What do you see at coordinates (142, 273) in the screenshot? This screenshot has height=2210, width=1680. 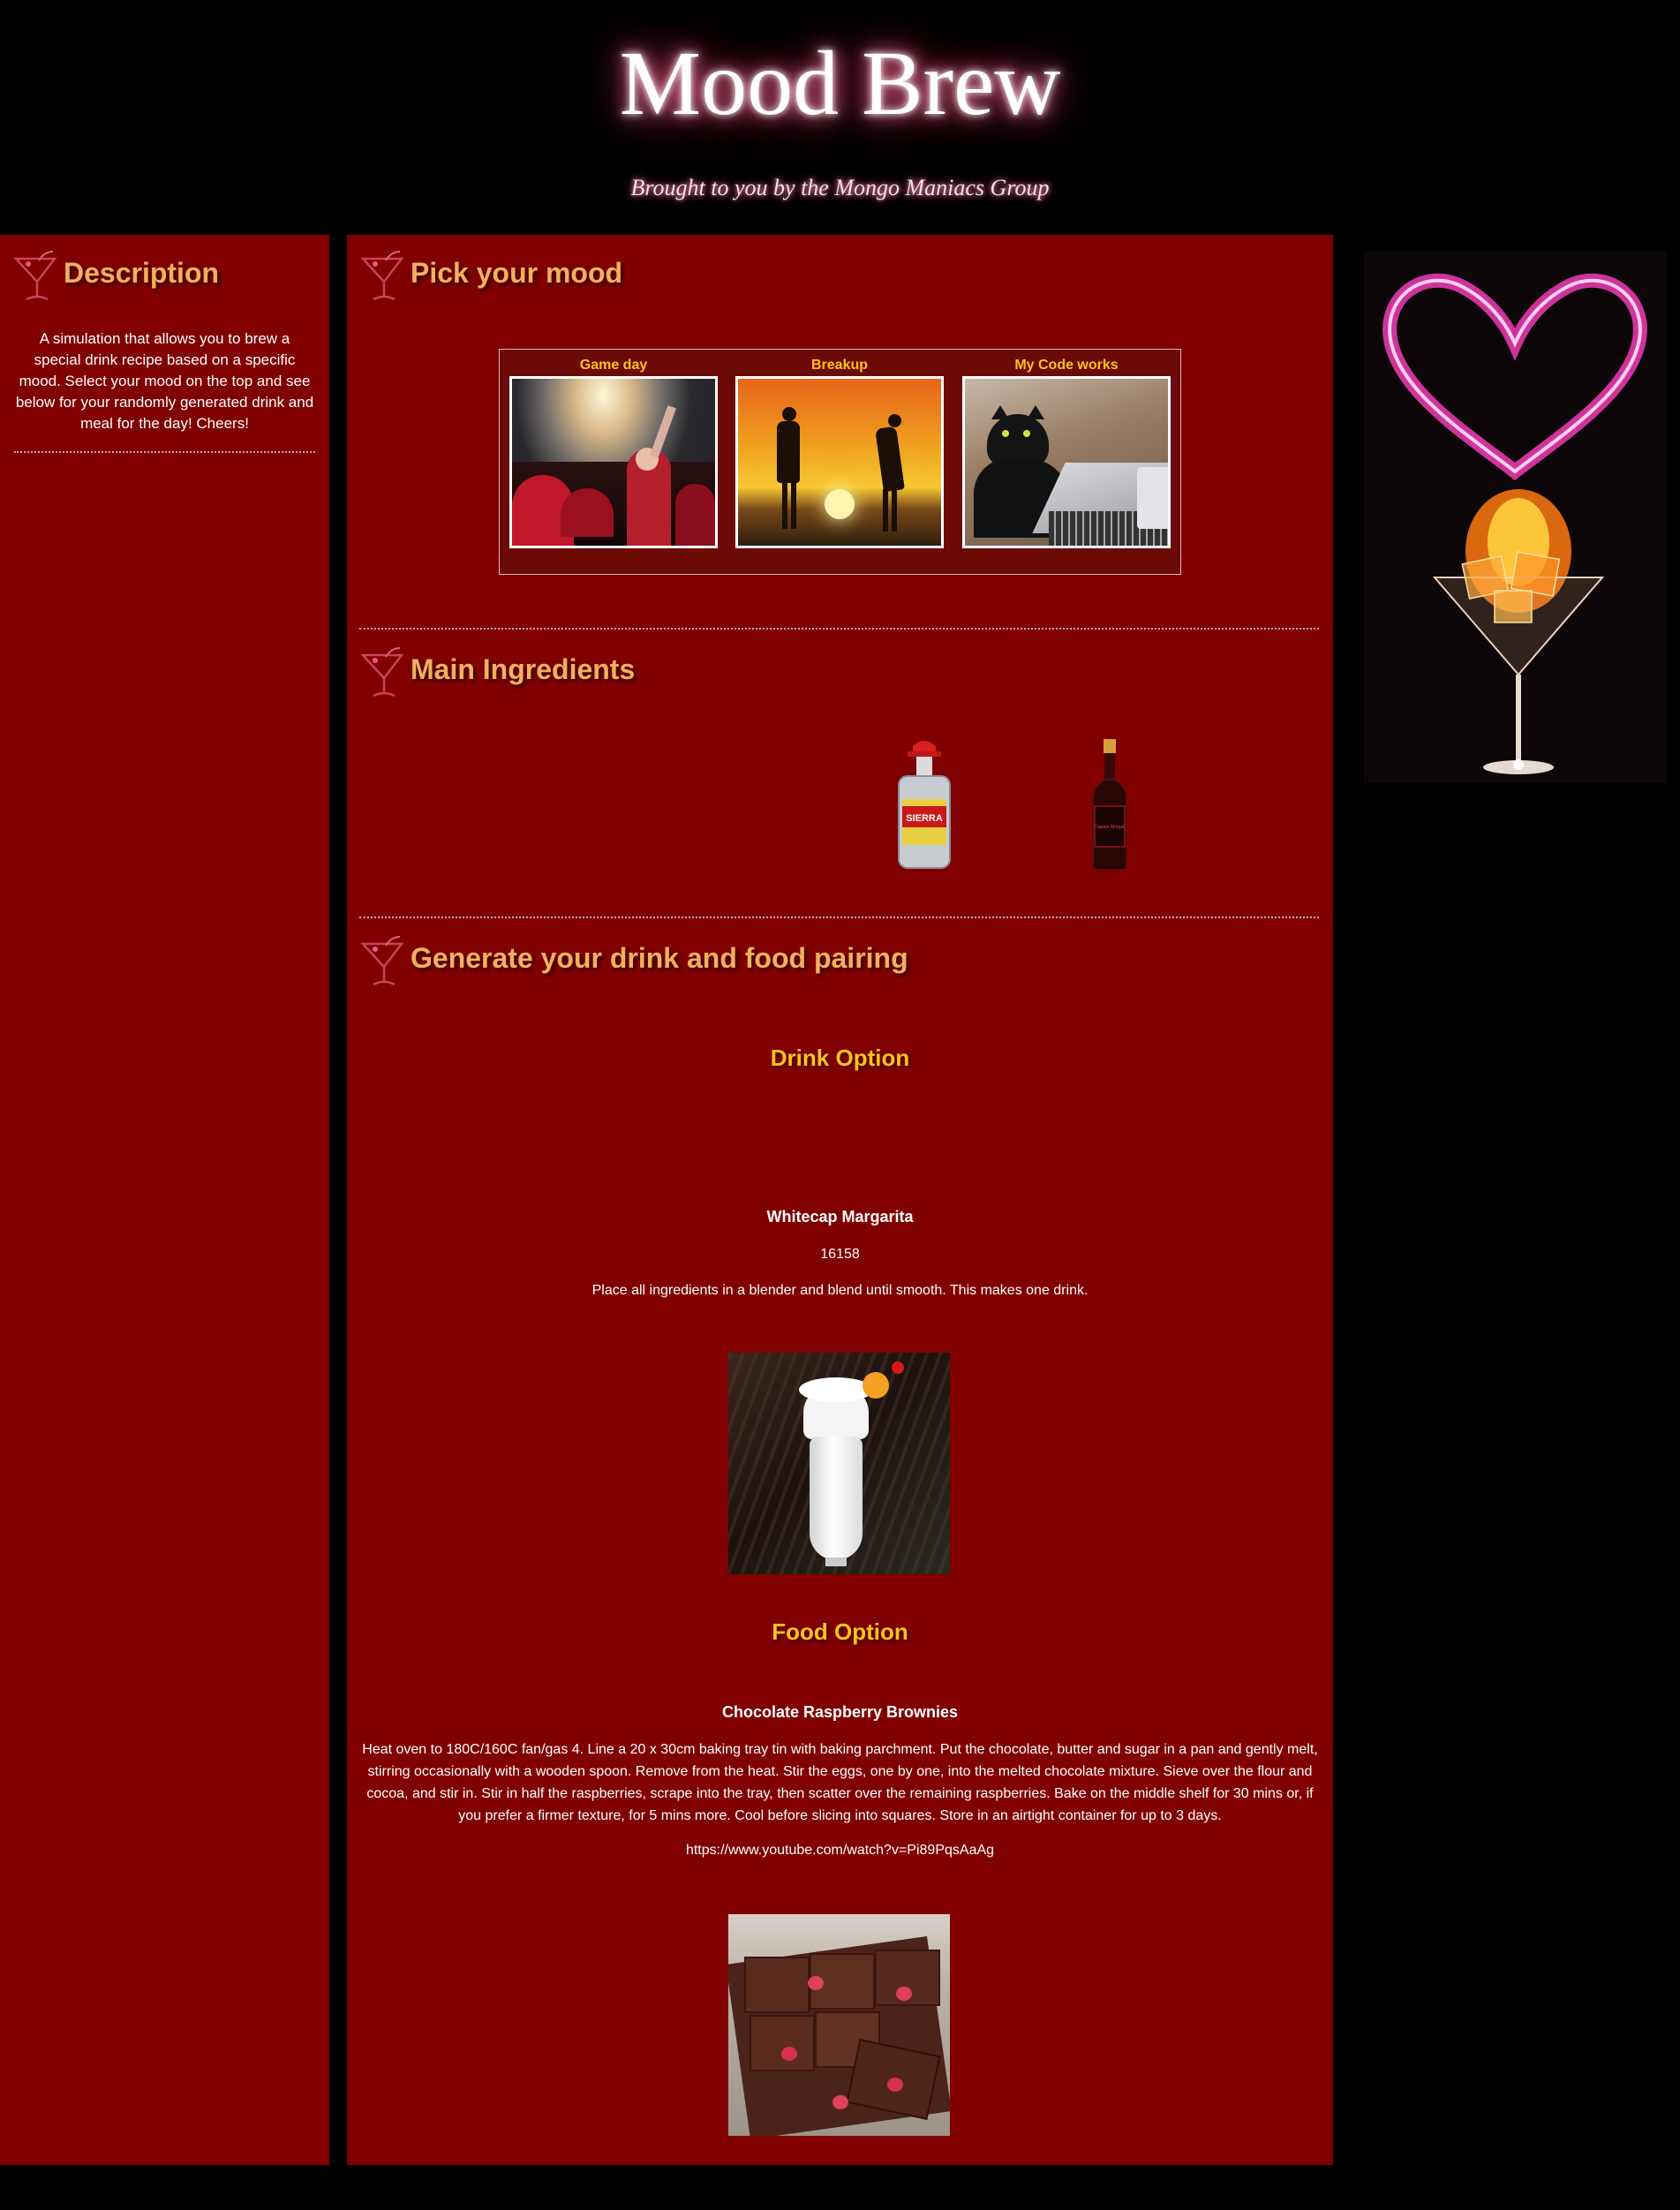 I see `description-heading: Description` at bounding box center [142, 273].